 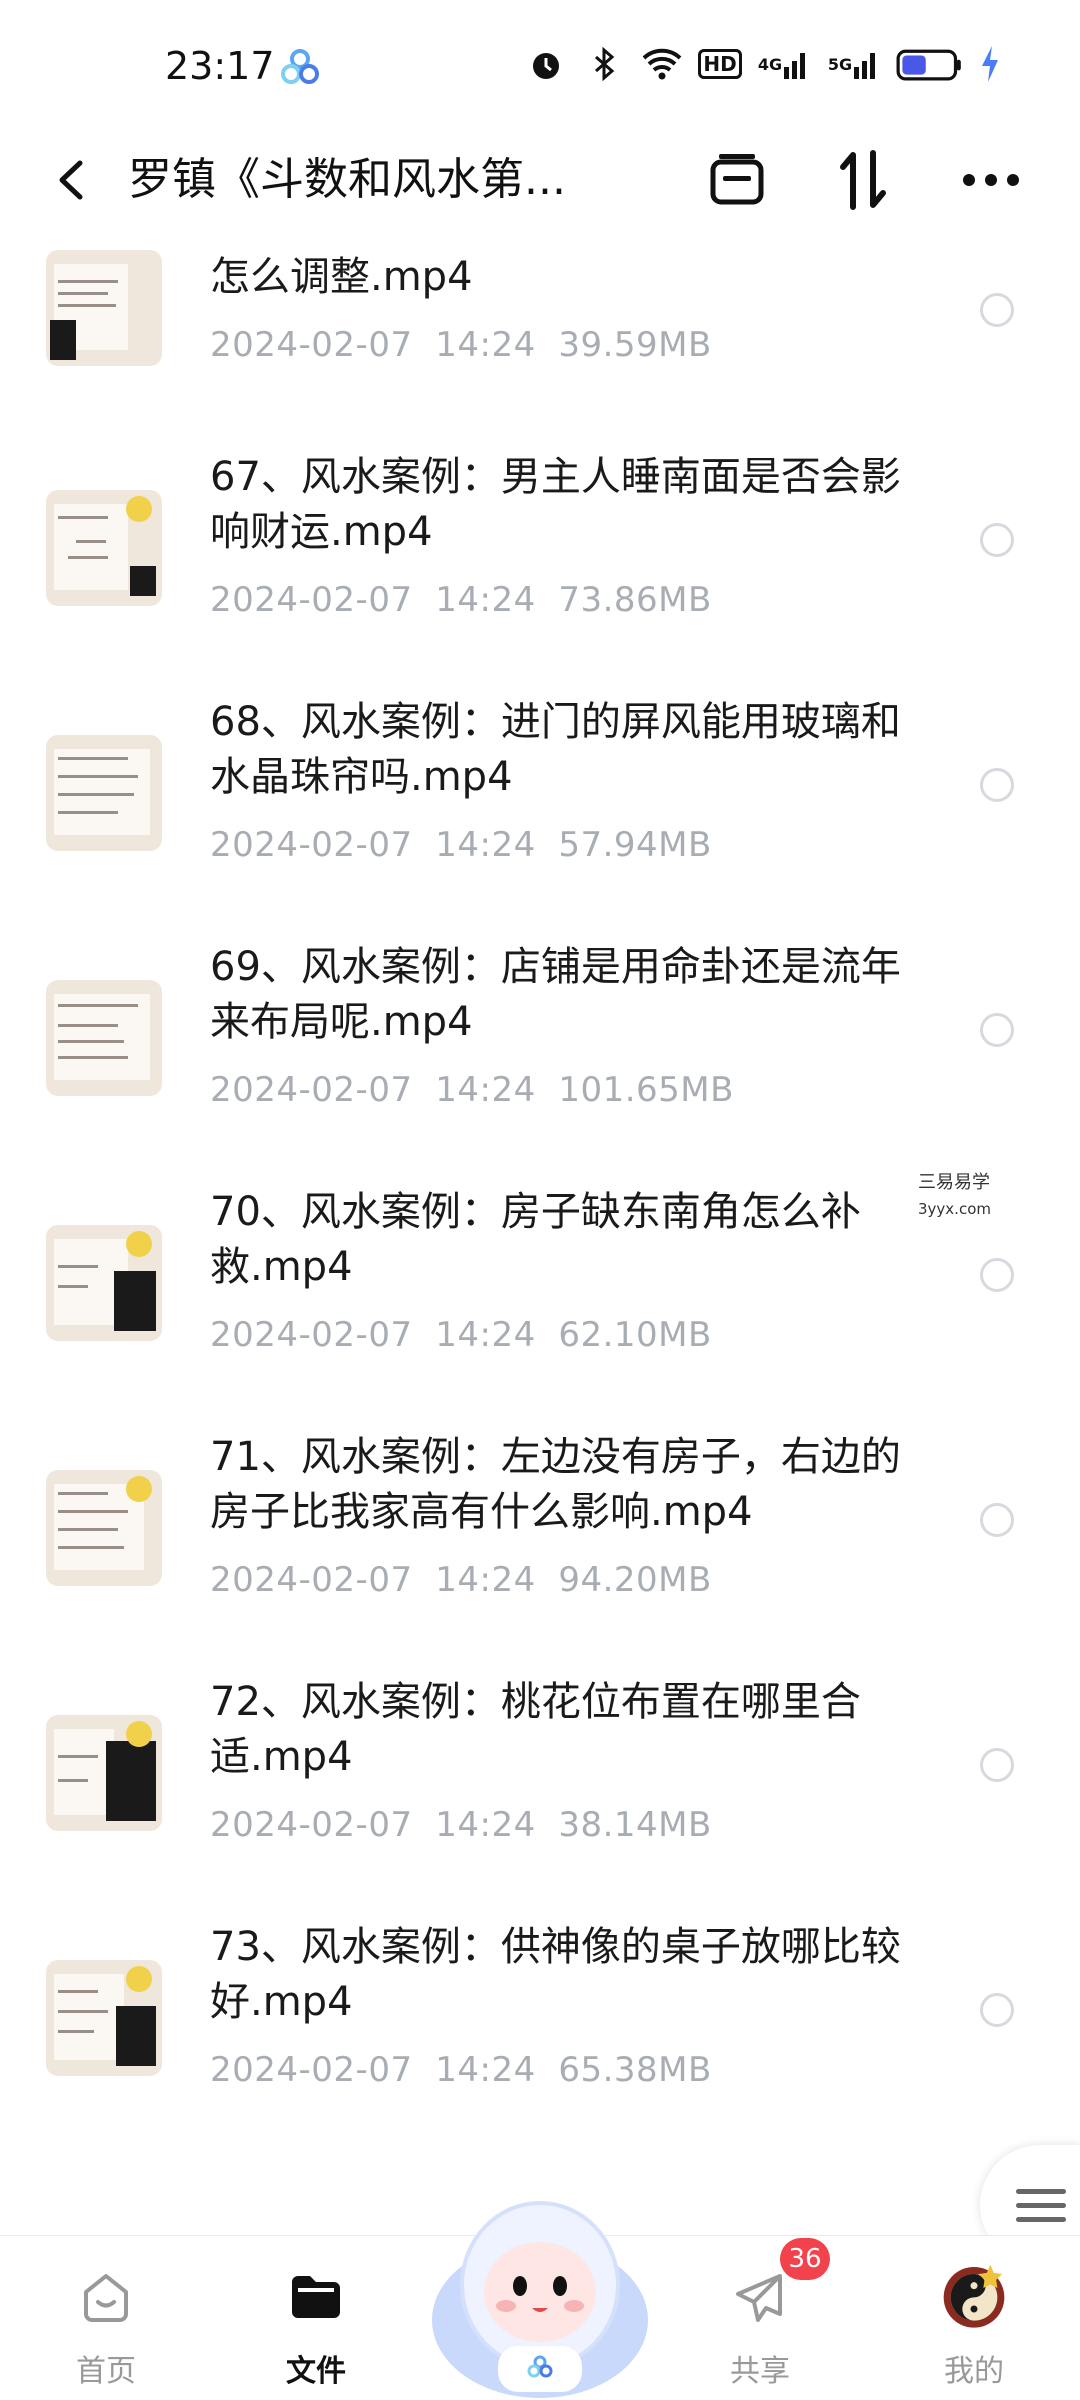 I want to click on hd-icon: HD, so click(x=720, y=64).